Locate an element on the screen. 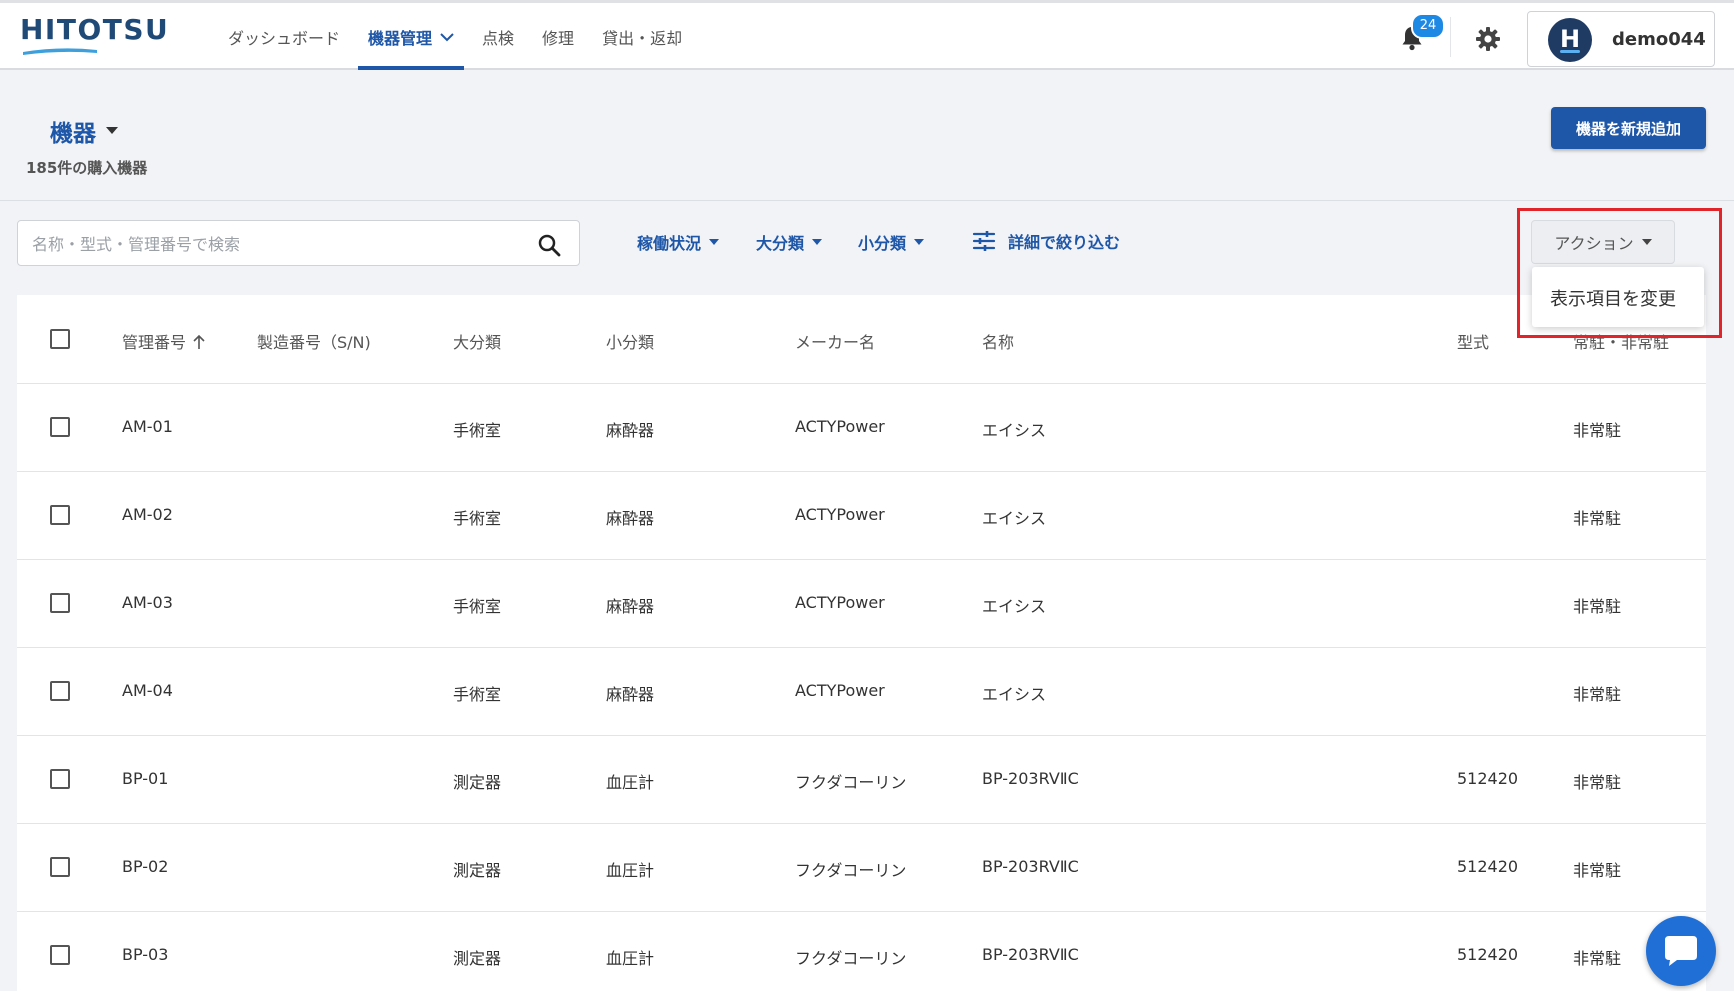 Image resolution: width=1734 pixels, height=991 pixels. avatar-underline is located at coordinates (1570, 51).